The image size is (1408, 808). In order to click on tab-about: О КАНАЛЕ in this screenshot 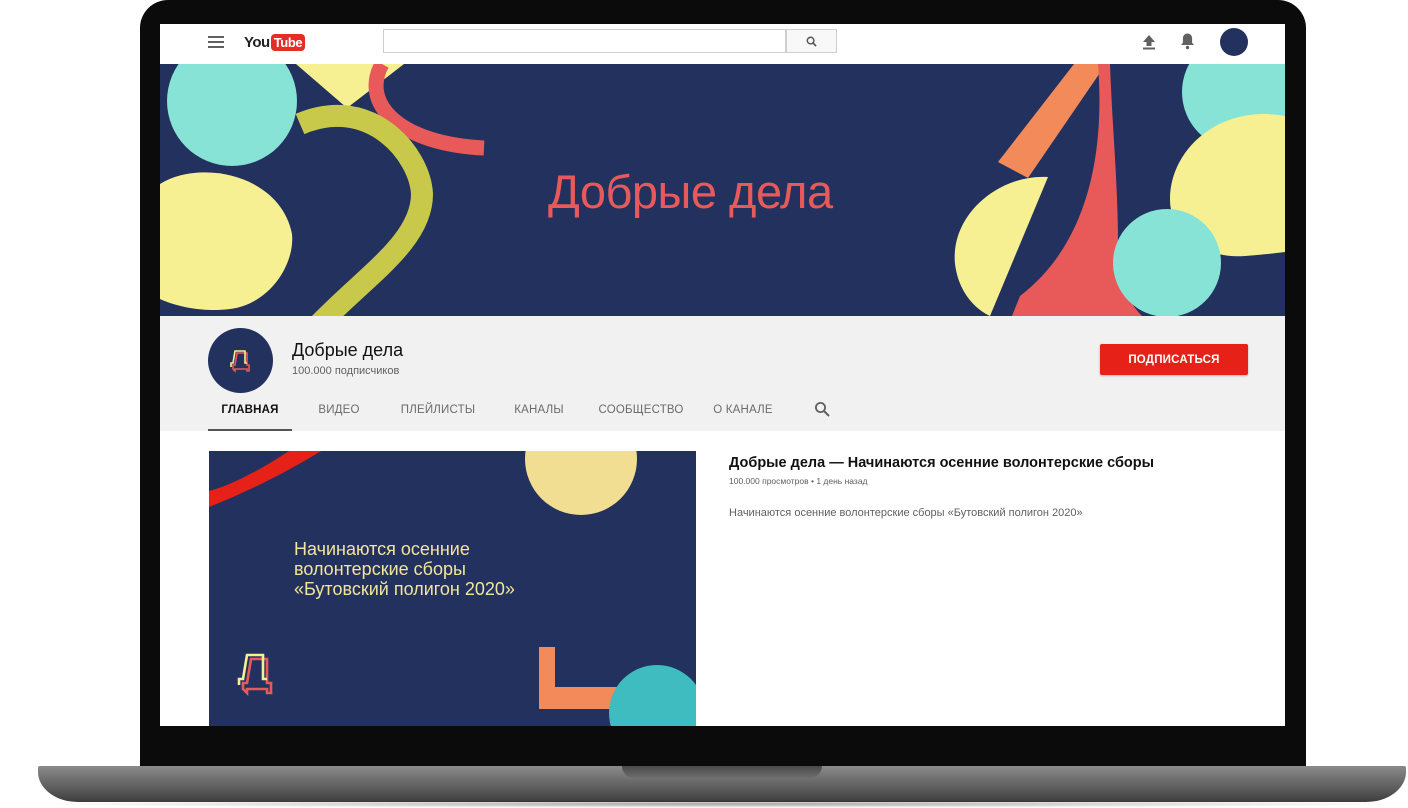, I will do `click(743, 414)`.